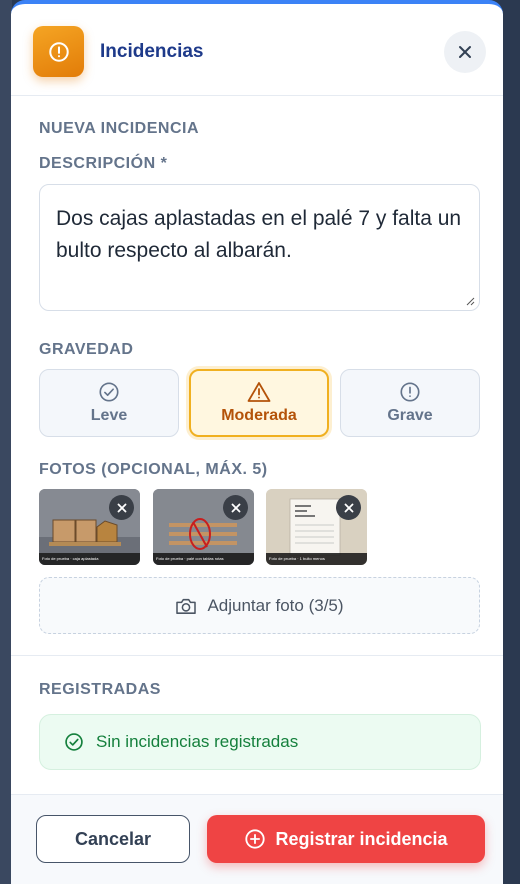 The height and width of the screenshot is (884, 520). I want to click on photo-caption: Foto de prueba · 1 bulto menos, so click(316, 559).